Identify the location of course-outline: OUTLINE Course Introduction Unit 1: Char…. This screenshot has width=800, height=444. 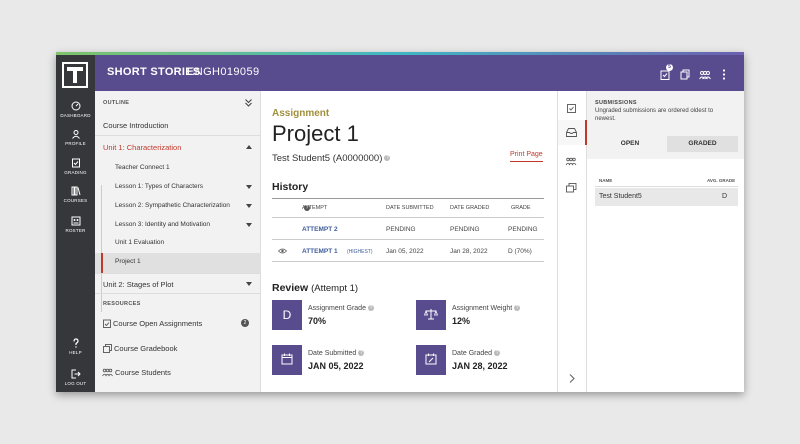
(178, 241).